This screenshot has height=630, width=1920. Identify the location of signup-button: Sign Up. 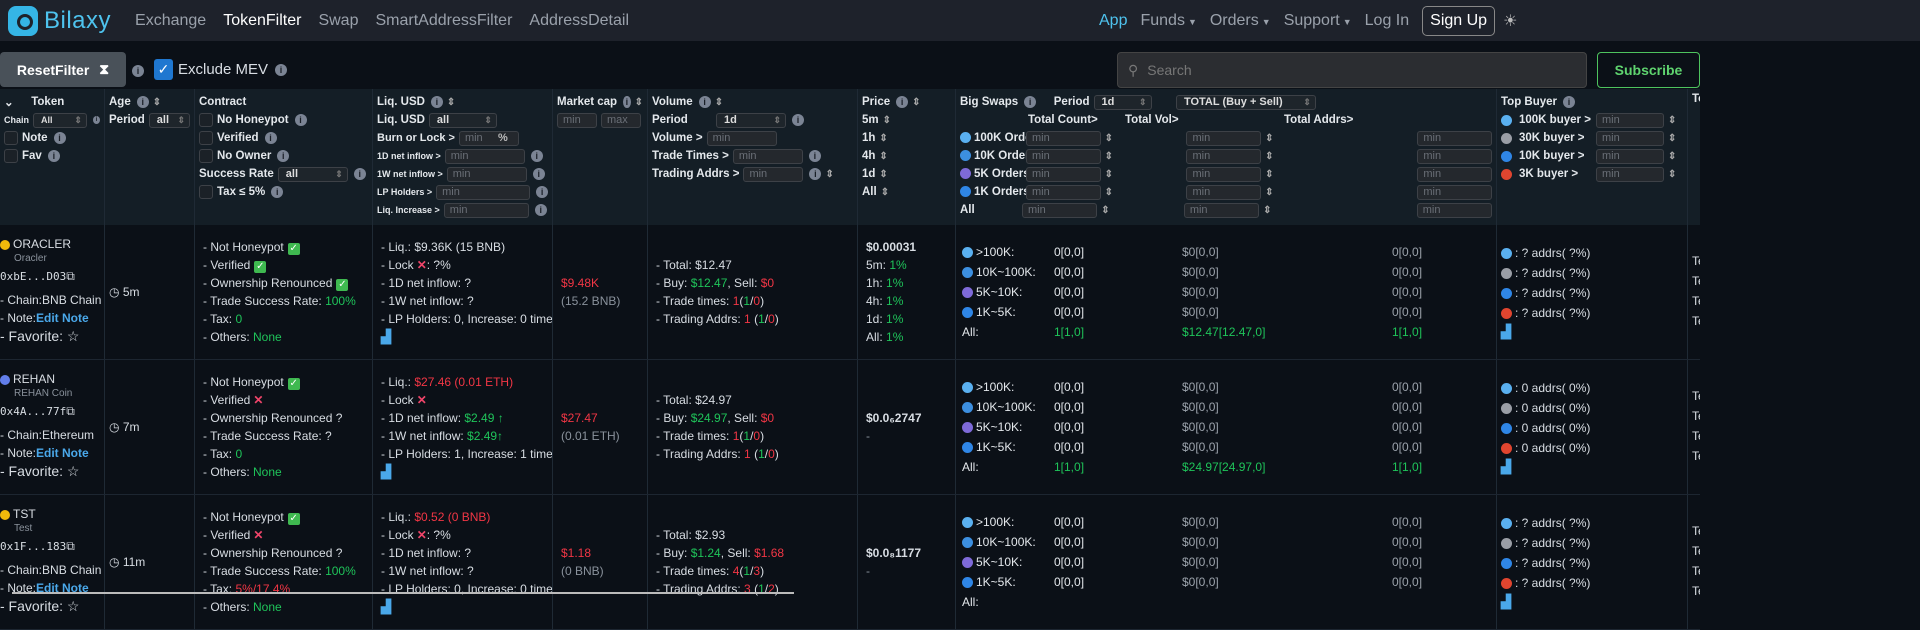
(1459, 20).